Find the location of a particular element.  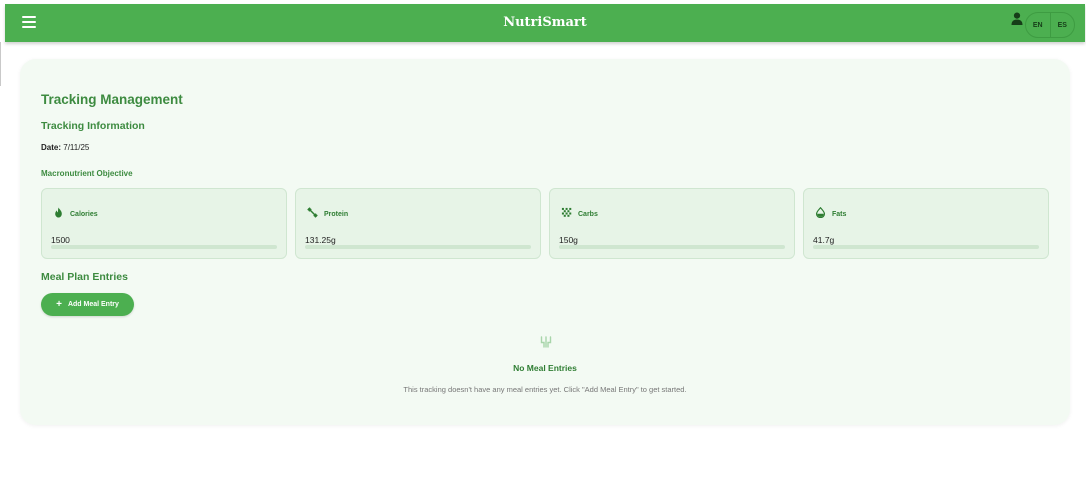

user-icon is located at coordinates (1017, 19).